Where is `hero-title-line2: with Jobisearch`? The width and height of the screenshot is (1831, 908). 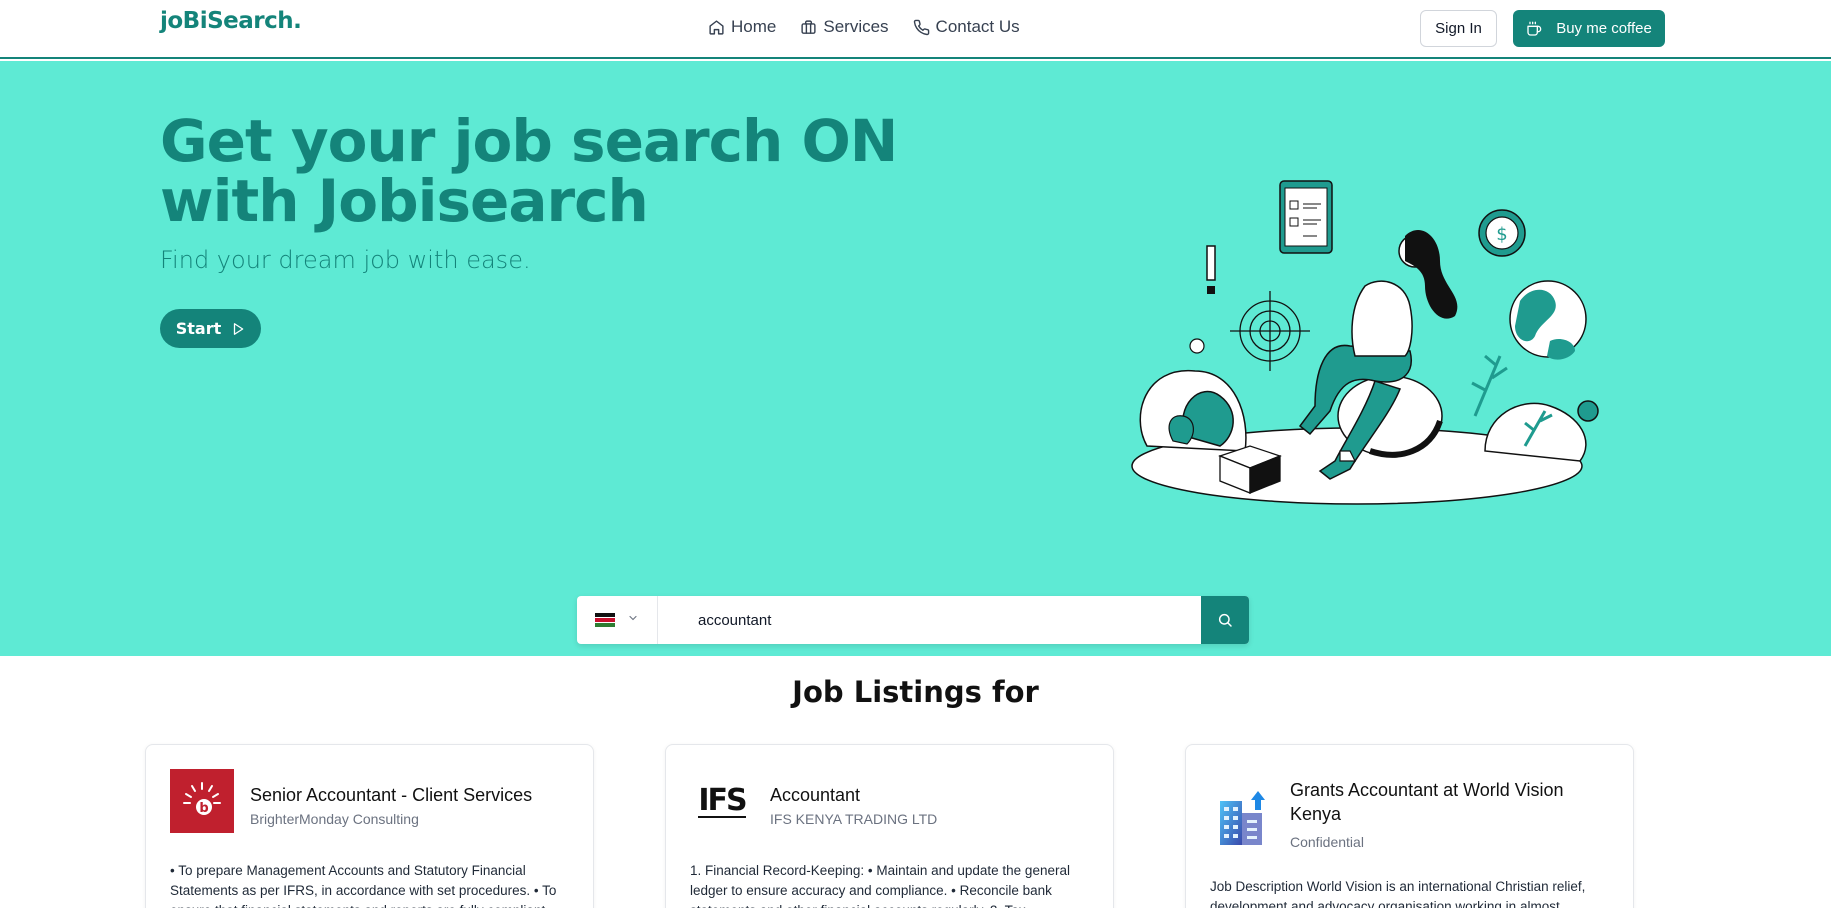 hero-title-line2: with Jobisearch is located at coordinates (404, 201).